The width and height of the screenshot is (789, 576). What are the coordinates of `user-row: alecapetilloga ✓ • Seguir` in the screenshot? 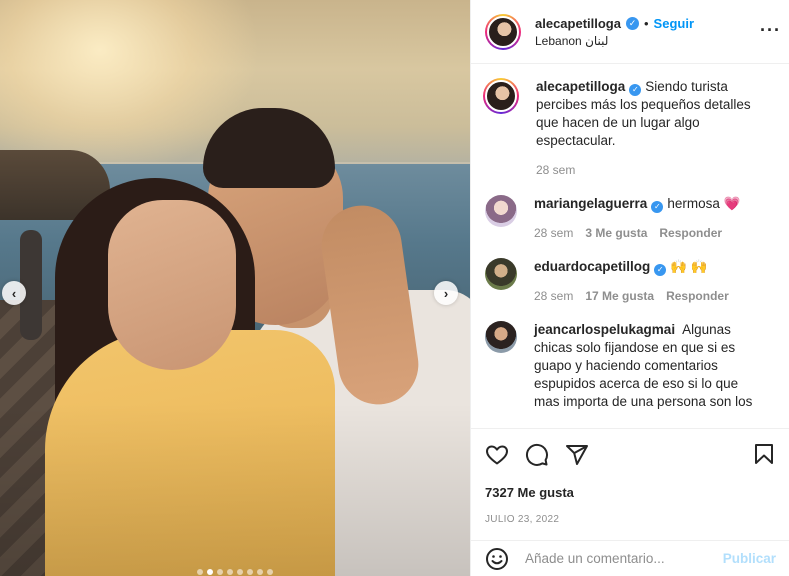 It's located at (614, 23).